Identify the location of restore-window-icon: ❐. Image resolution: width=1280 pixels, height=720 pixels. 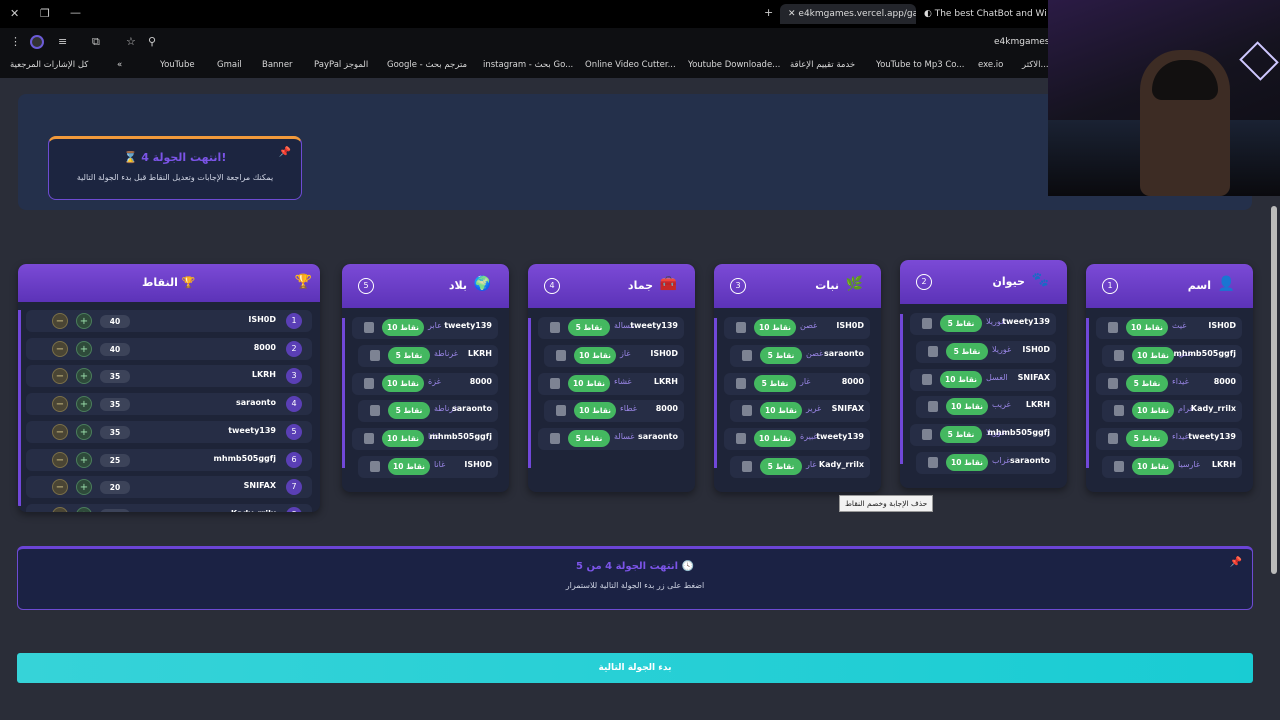
(45, 13).